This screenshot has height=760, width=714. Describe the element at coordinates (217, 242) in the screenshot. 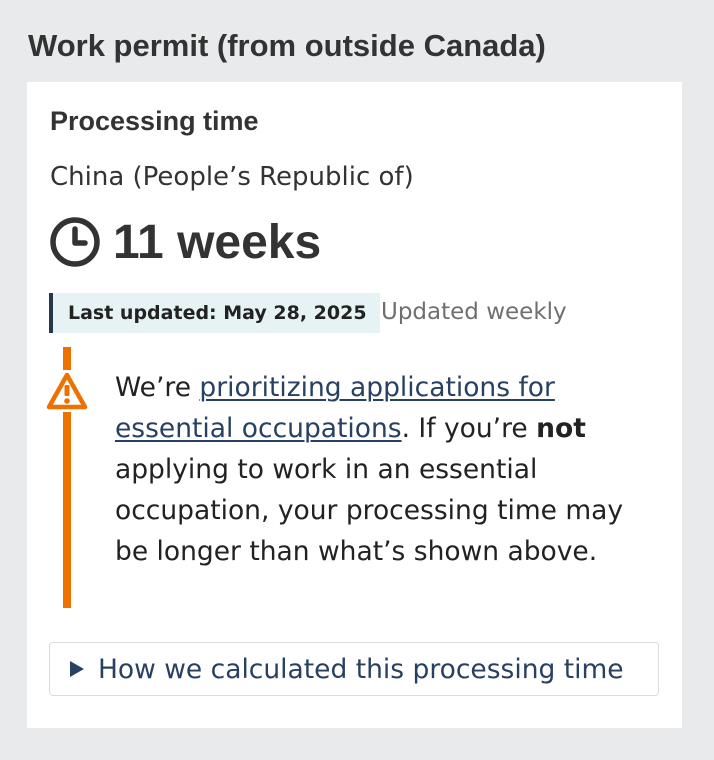

I see `processing-time-value: 11 weeks` at that location.